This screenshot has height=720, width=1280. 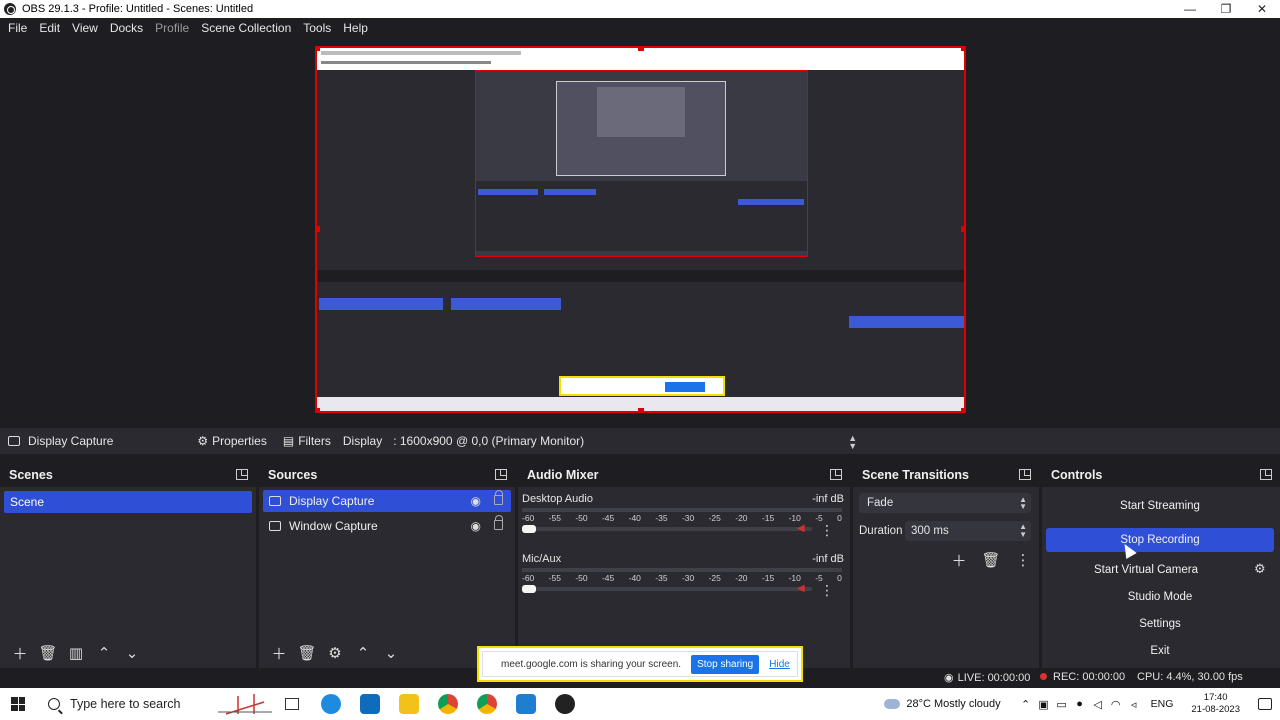 What do you see at coordinates (1226, 9) in the screenshot?
I see `restore-icon: ❐` at bounding box center [1226, 9].